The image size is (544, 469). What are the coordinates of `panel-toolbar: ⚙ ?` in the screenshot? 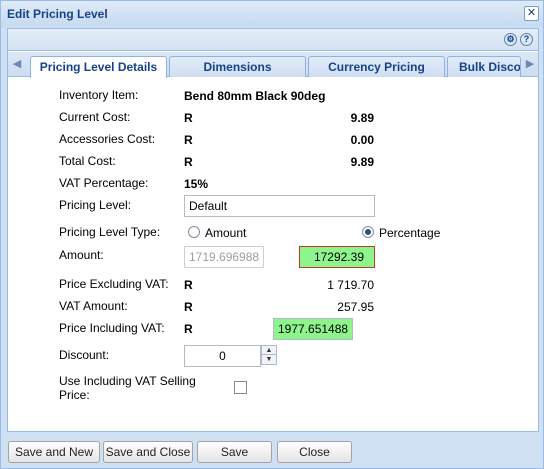 It's located at (273, 40).